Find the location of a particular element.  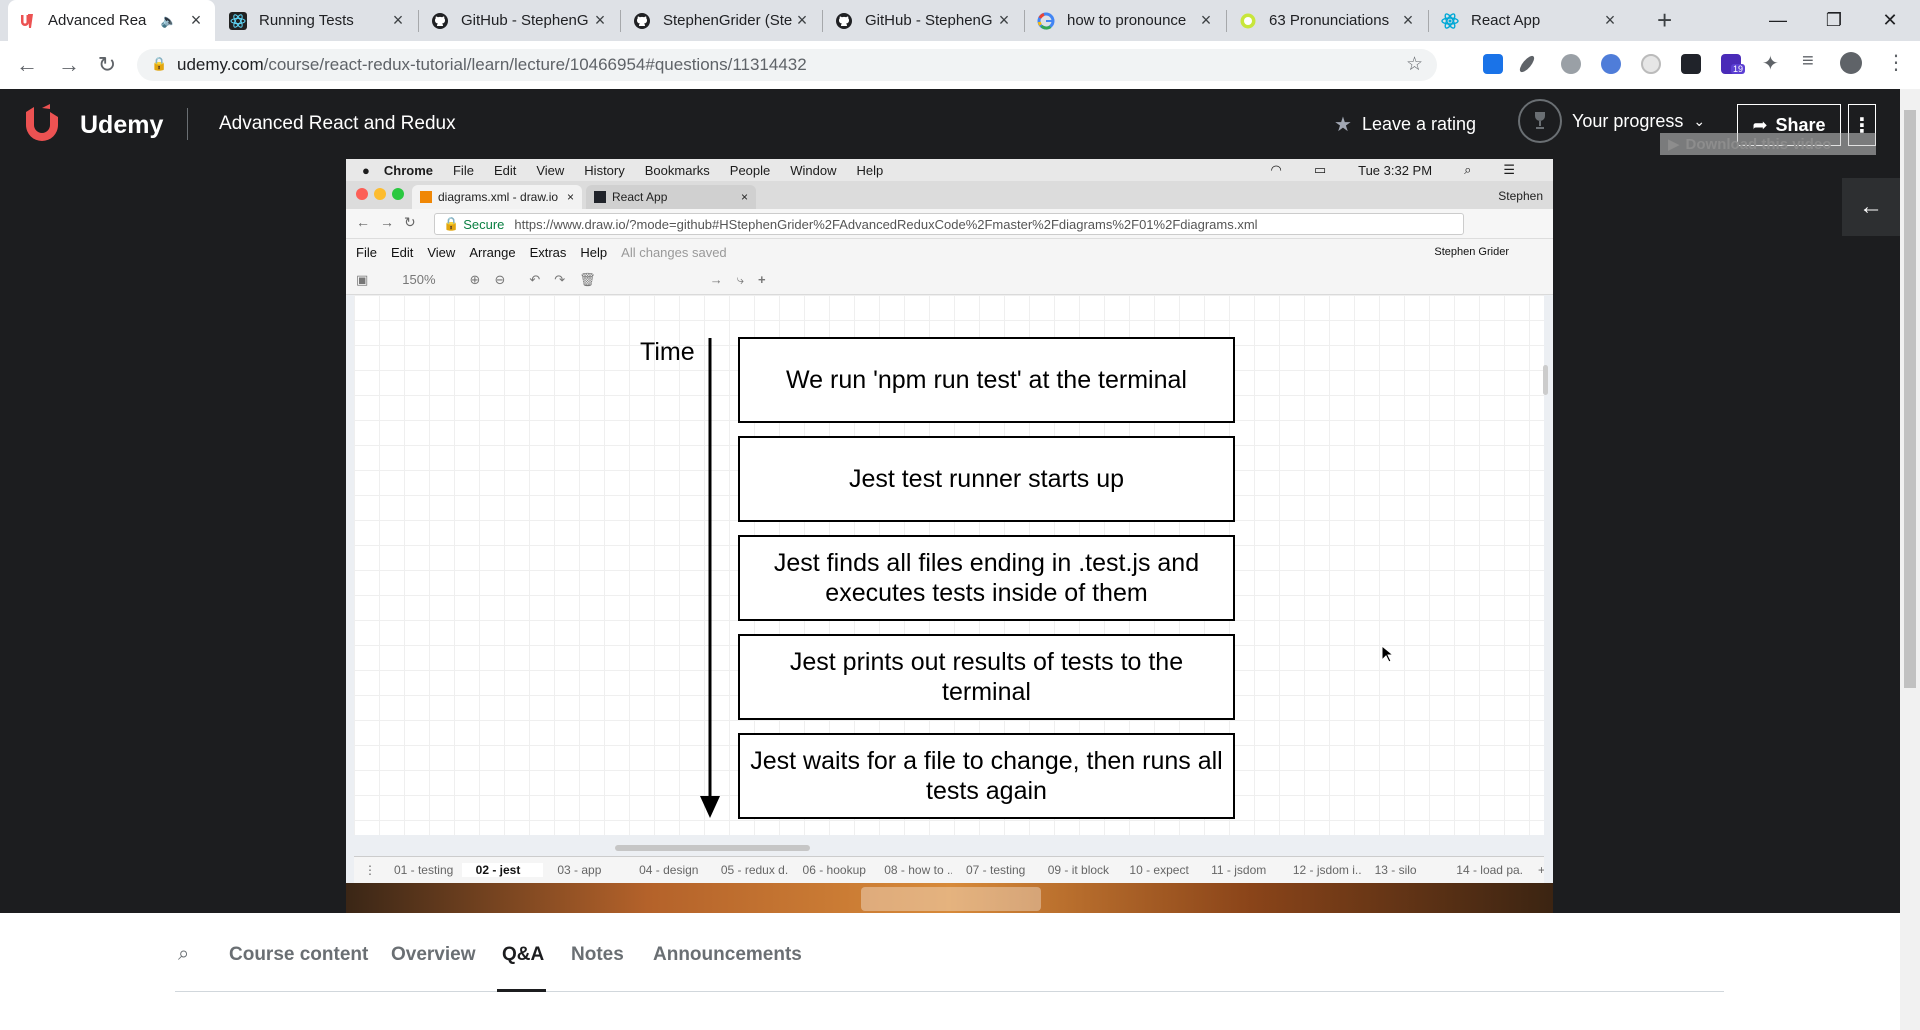

tab-title: Running Tests is located at coordinates (306, 20).